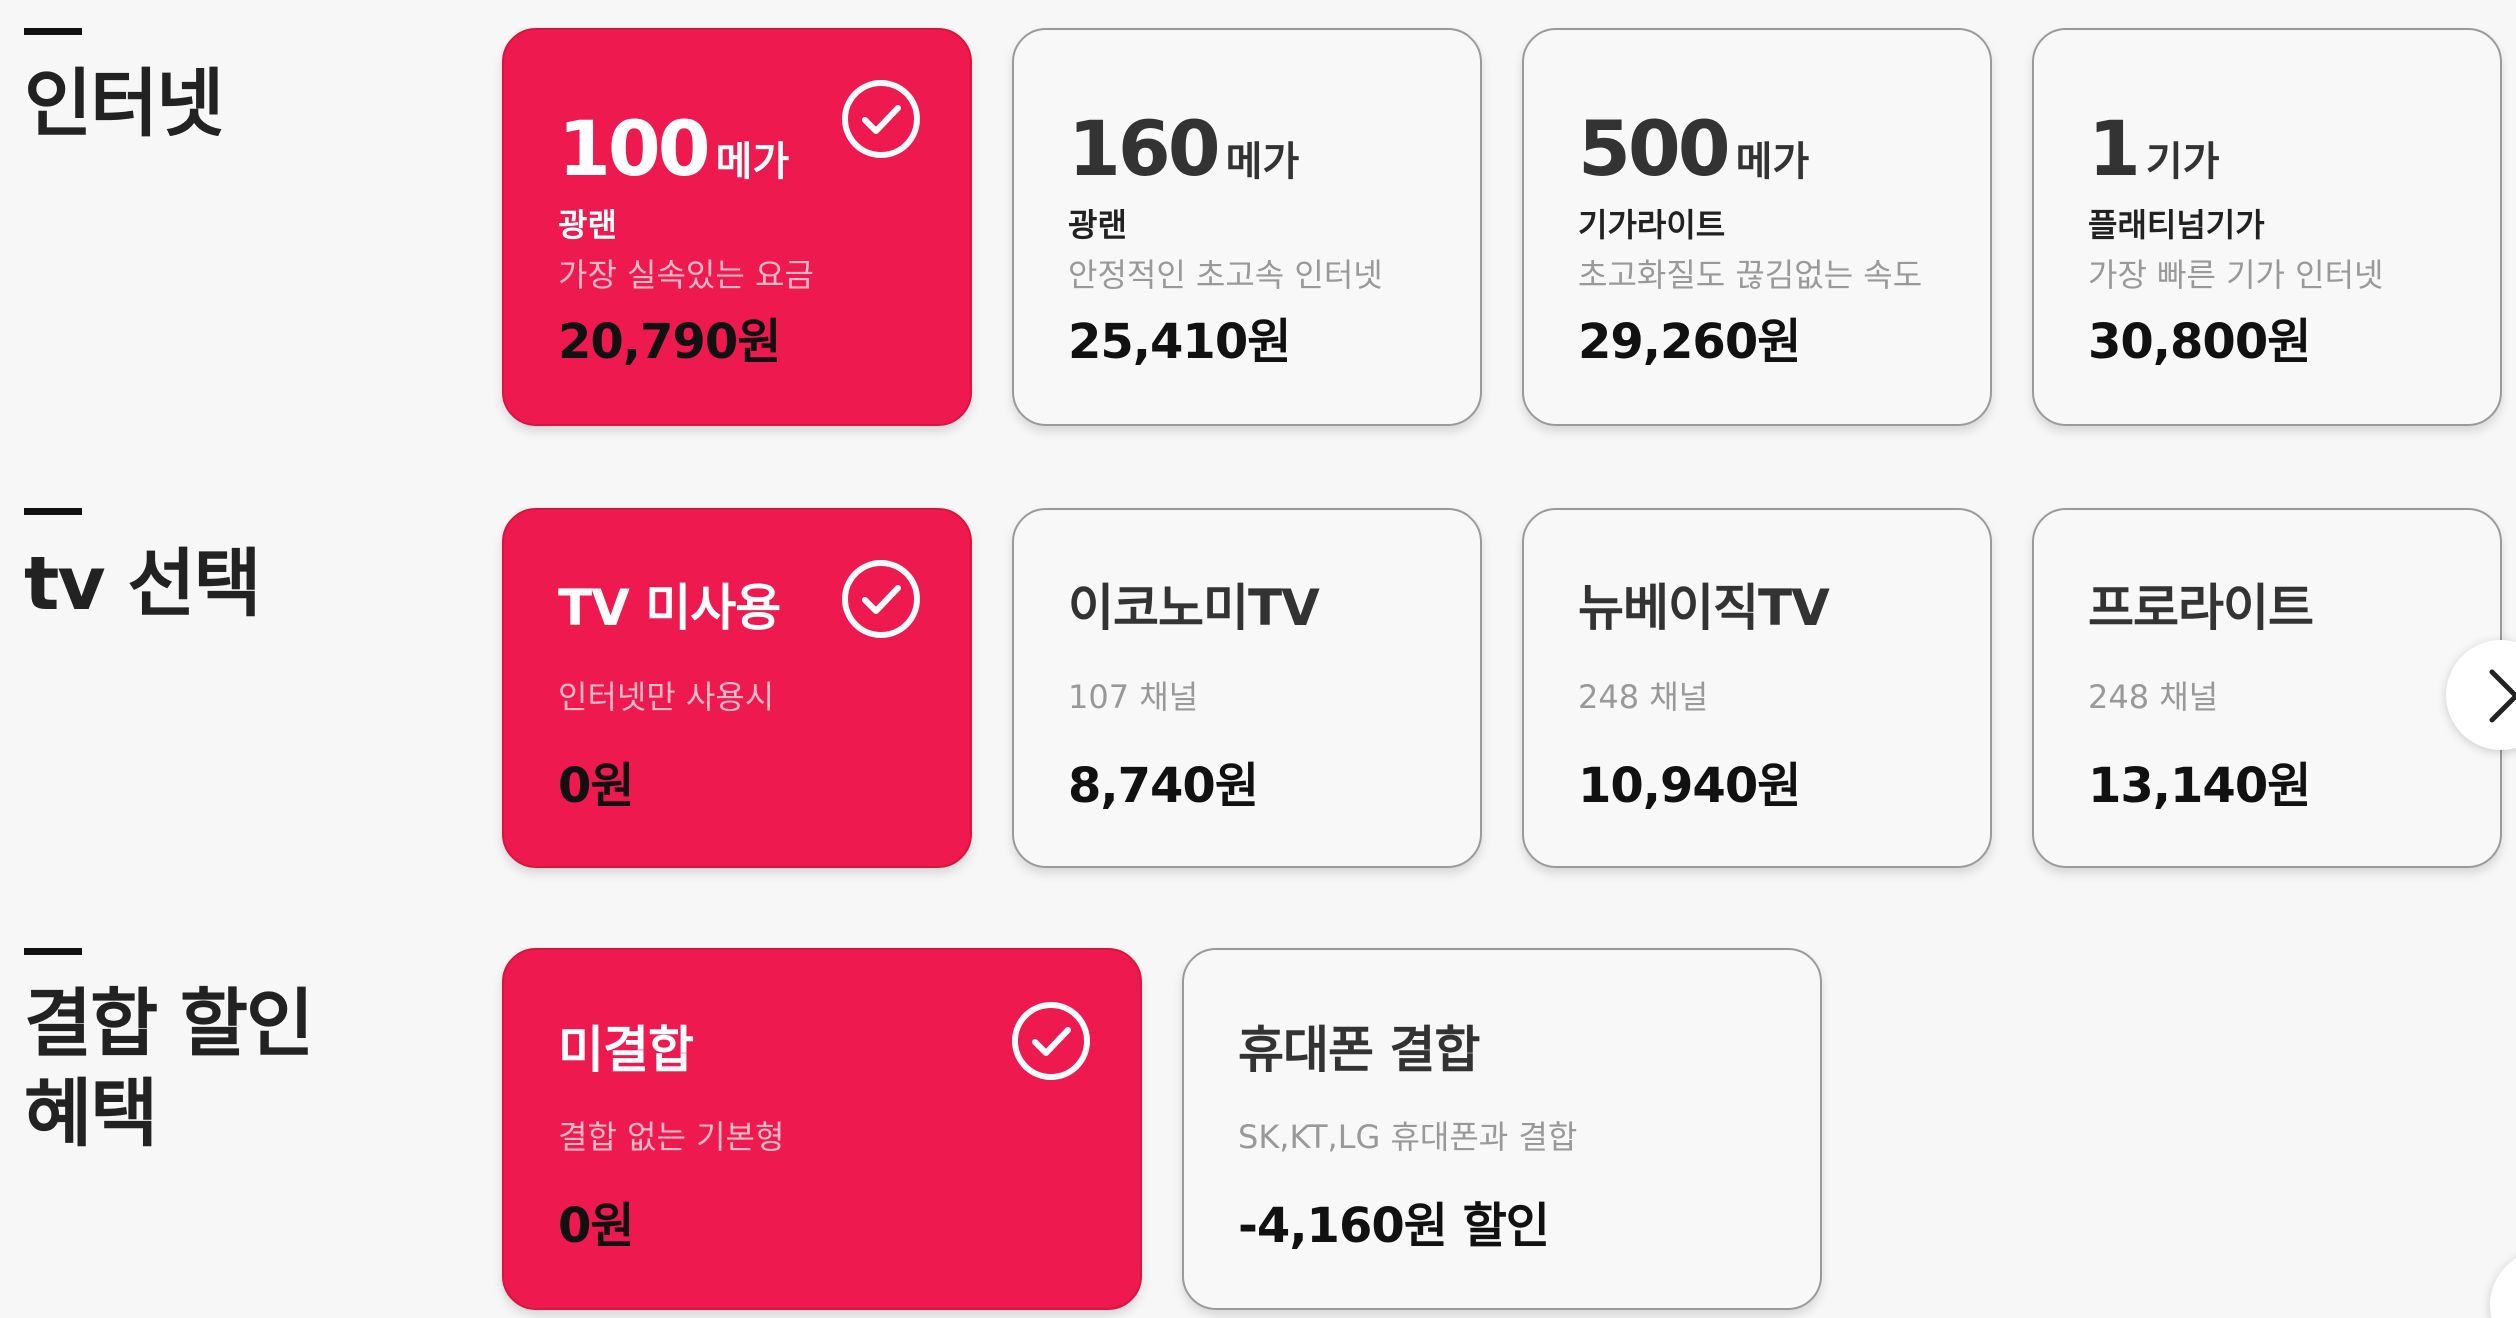 Image resolution: width=2516 pixels, height=1318 pixels. What do you see at coordinates (1194, 608) in the screenshot?
I see `plan-name: 이코노미TV` at bounding box center [1194, 608].